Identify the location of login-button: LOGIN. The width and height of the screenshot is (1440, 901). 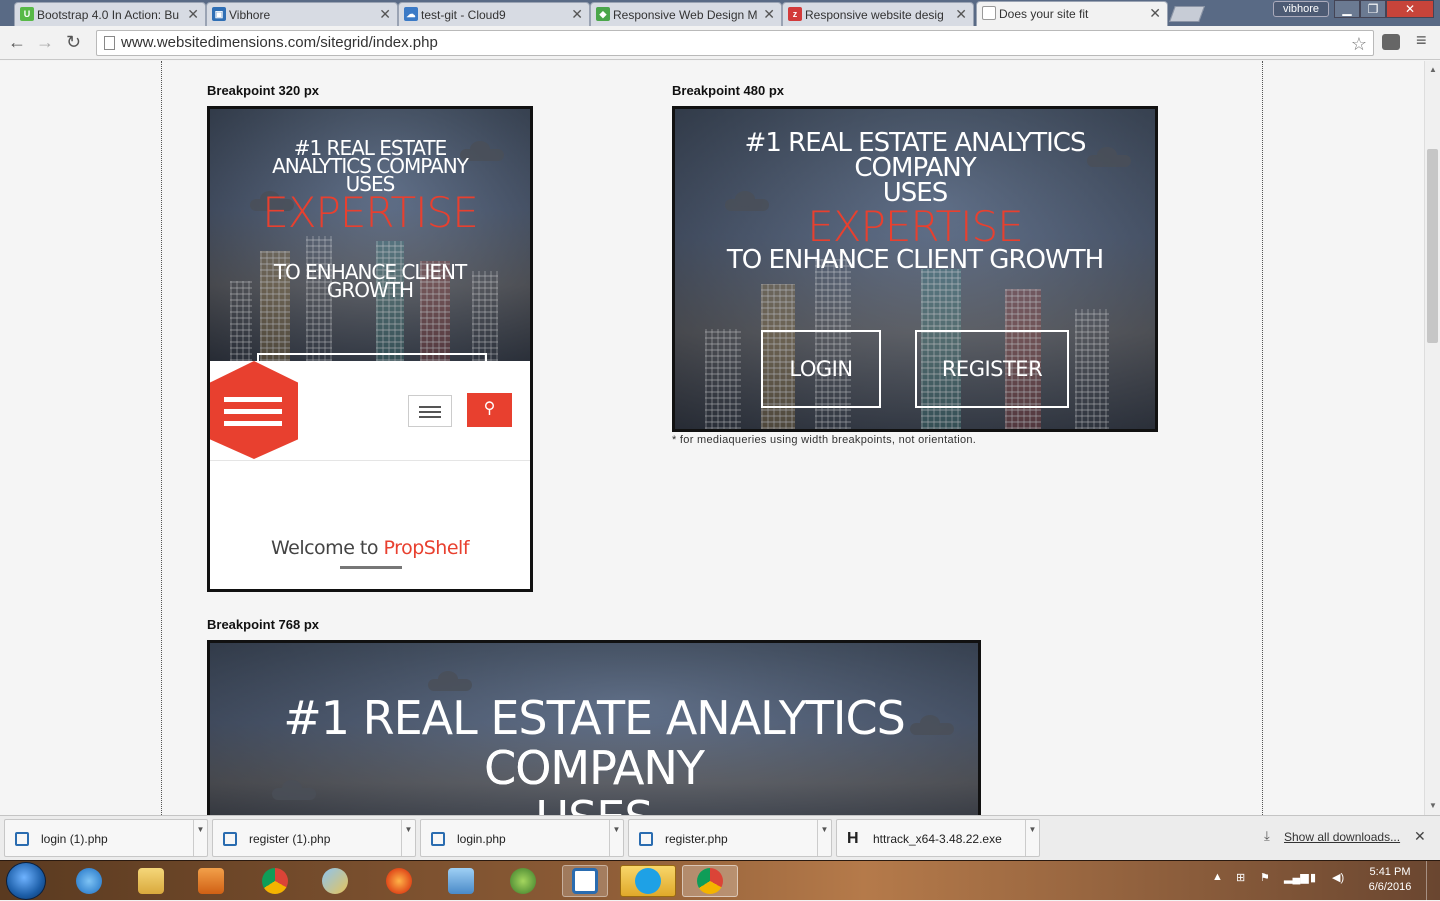
(821, 369).